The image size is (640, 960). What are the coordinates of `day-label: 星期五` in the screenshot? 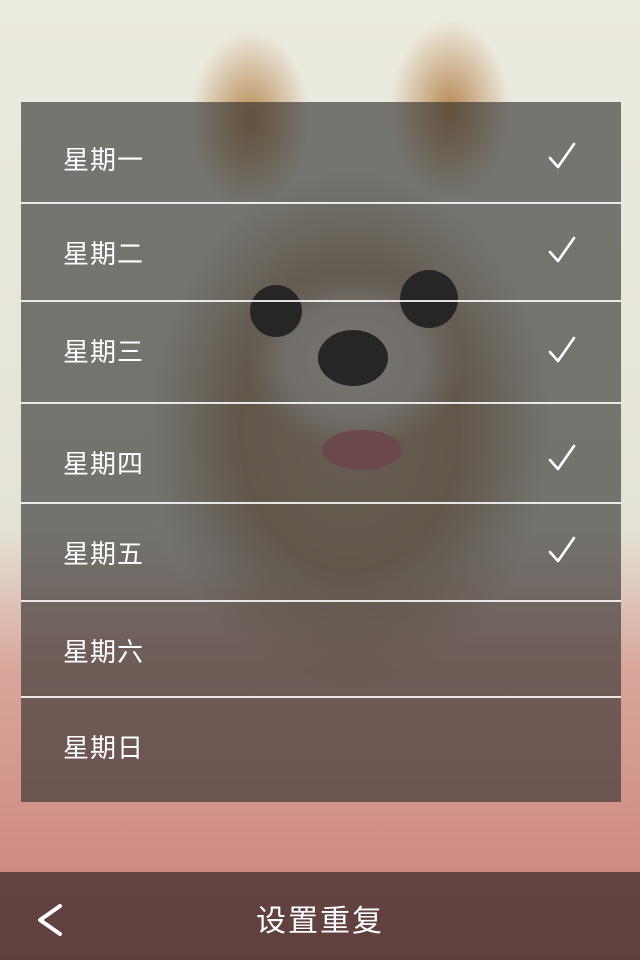 It's located at (104, 555).